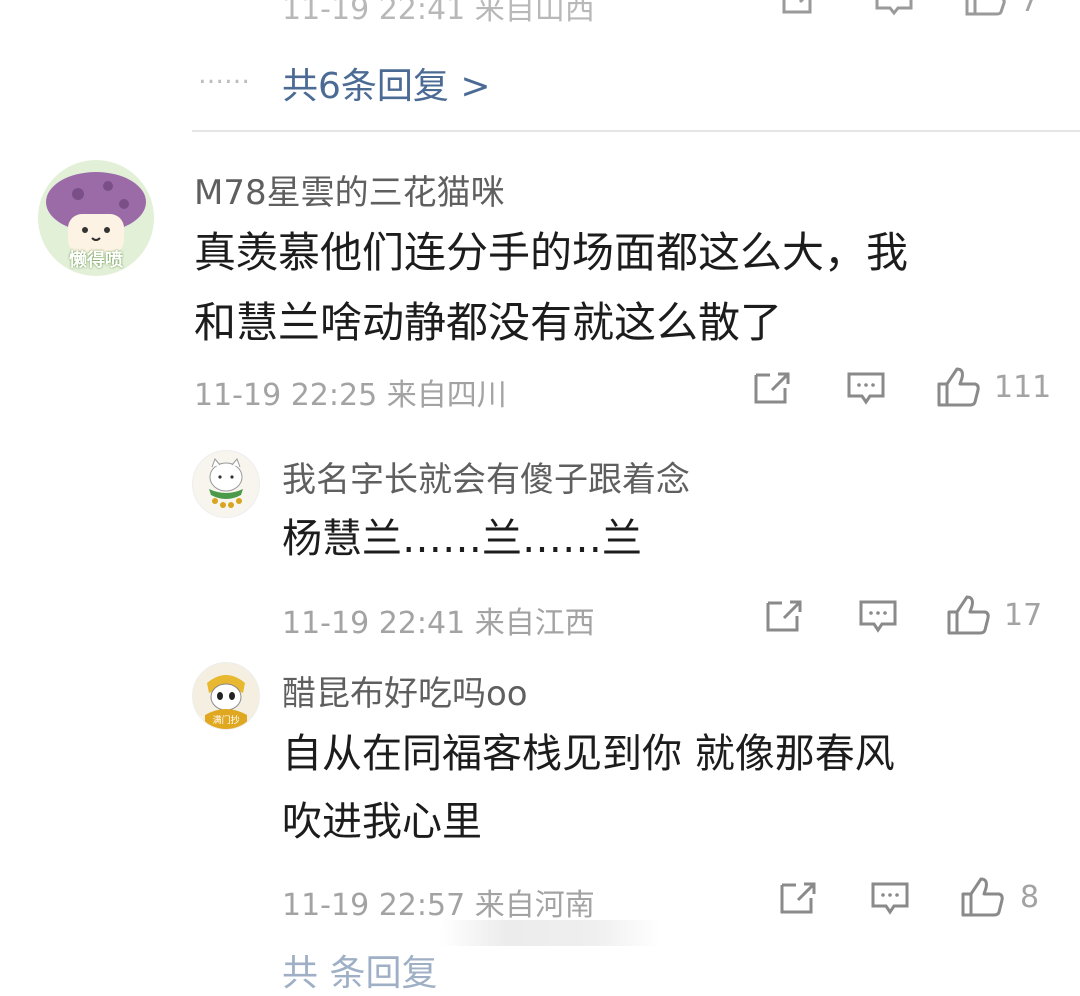 Image resolution: width=1080 pixels, height=996 pixels. Describe the element at coordinates (1023, 387) in the screenshot. I see `comment-like-count: 111` at that location.